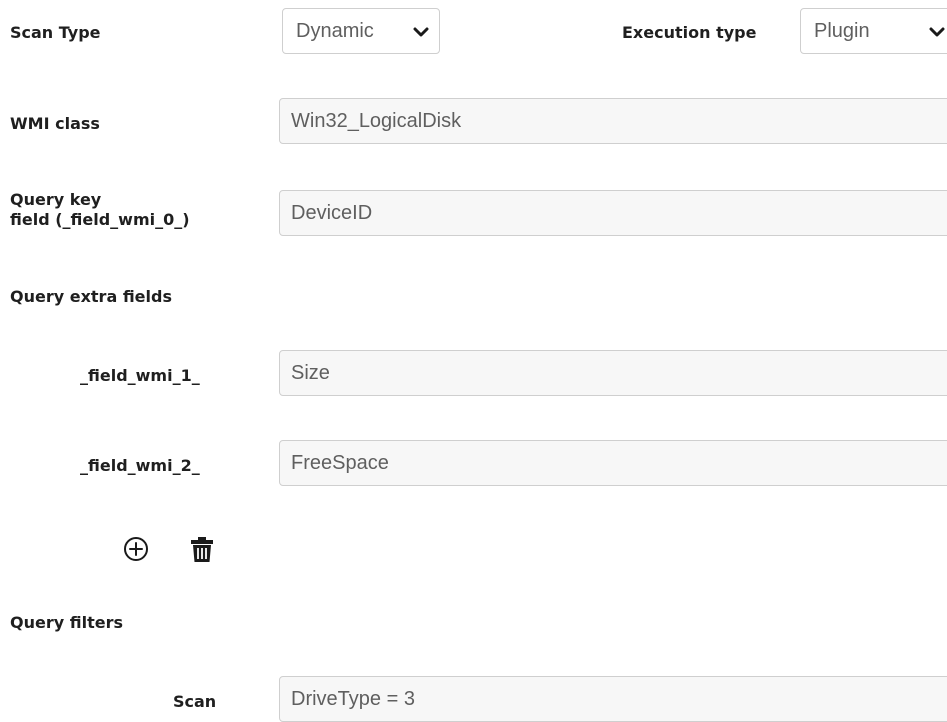  Describe the element at coordinates (55, 32) in the screenshot. I see `scan-type-label: Scan Type` at that location.